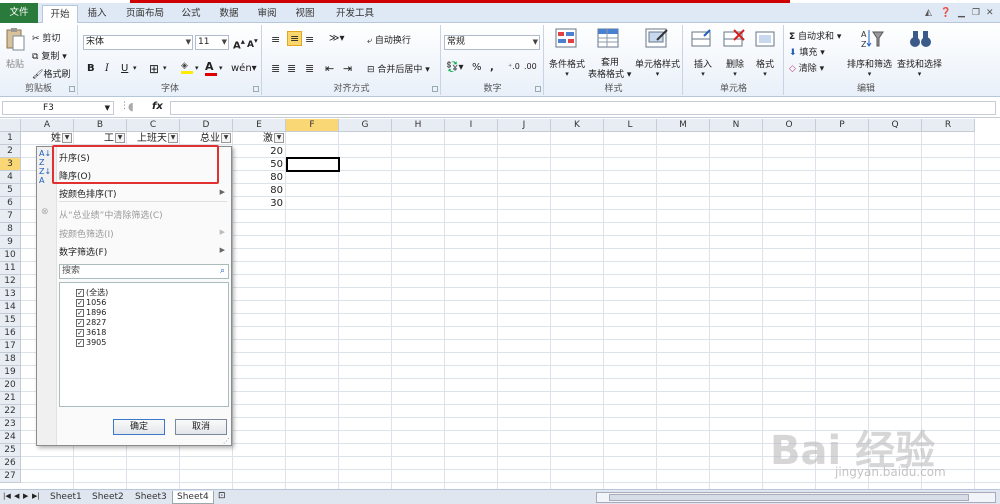 The height and width of the screenshot is (504, 1000). I want to click on row-header-1: 1, so click(10, 138).